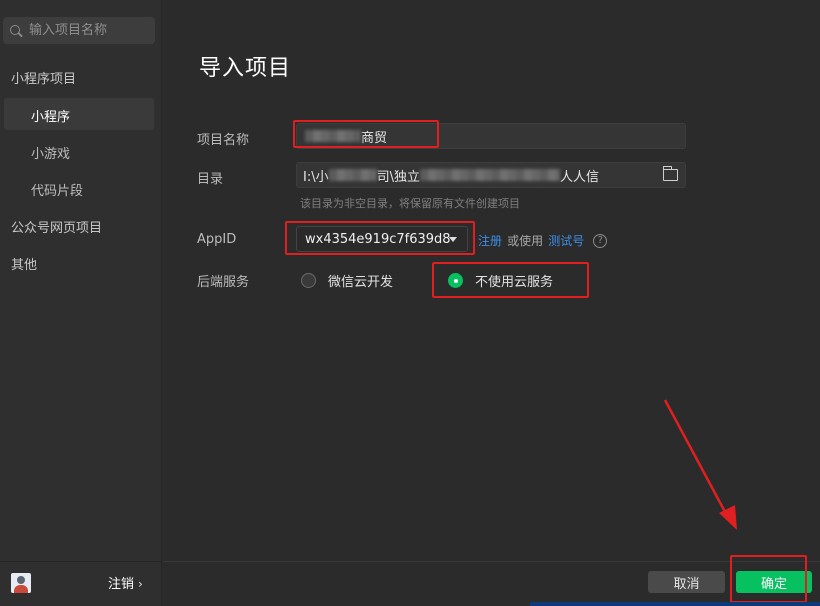 The height and width of the screenshot is (606, 820). Describe the element at coordinates (21, 583) in the screenshot. I see `avatar` at that location.